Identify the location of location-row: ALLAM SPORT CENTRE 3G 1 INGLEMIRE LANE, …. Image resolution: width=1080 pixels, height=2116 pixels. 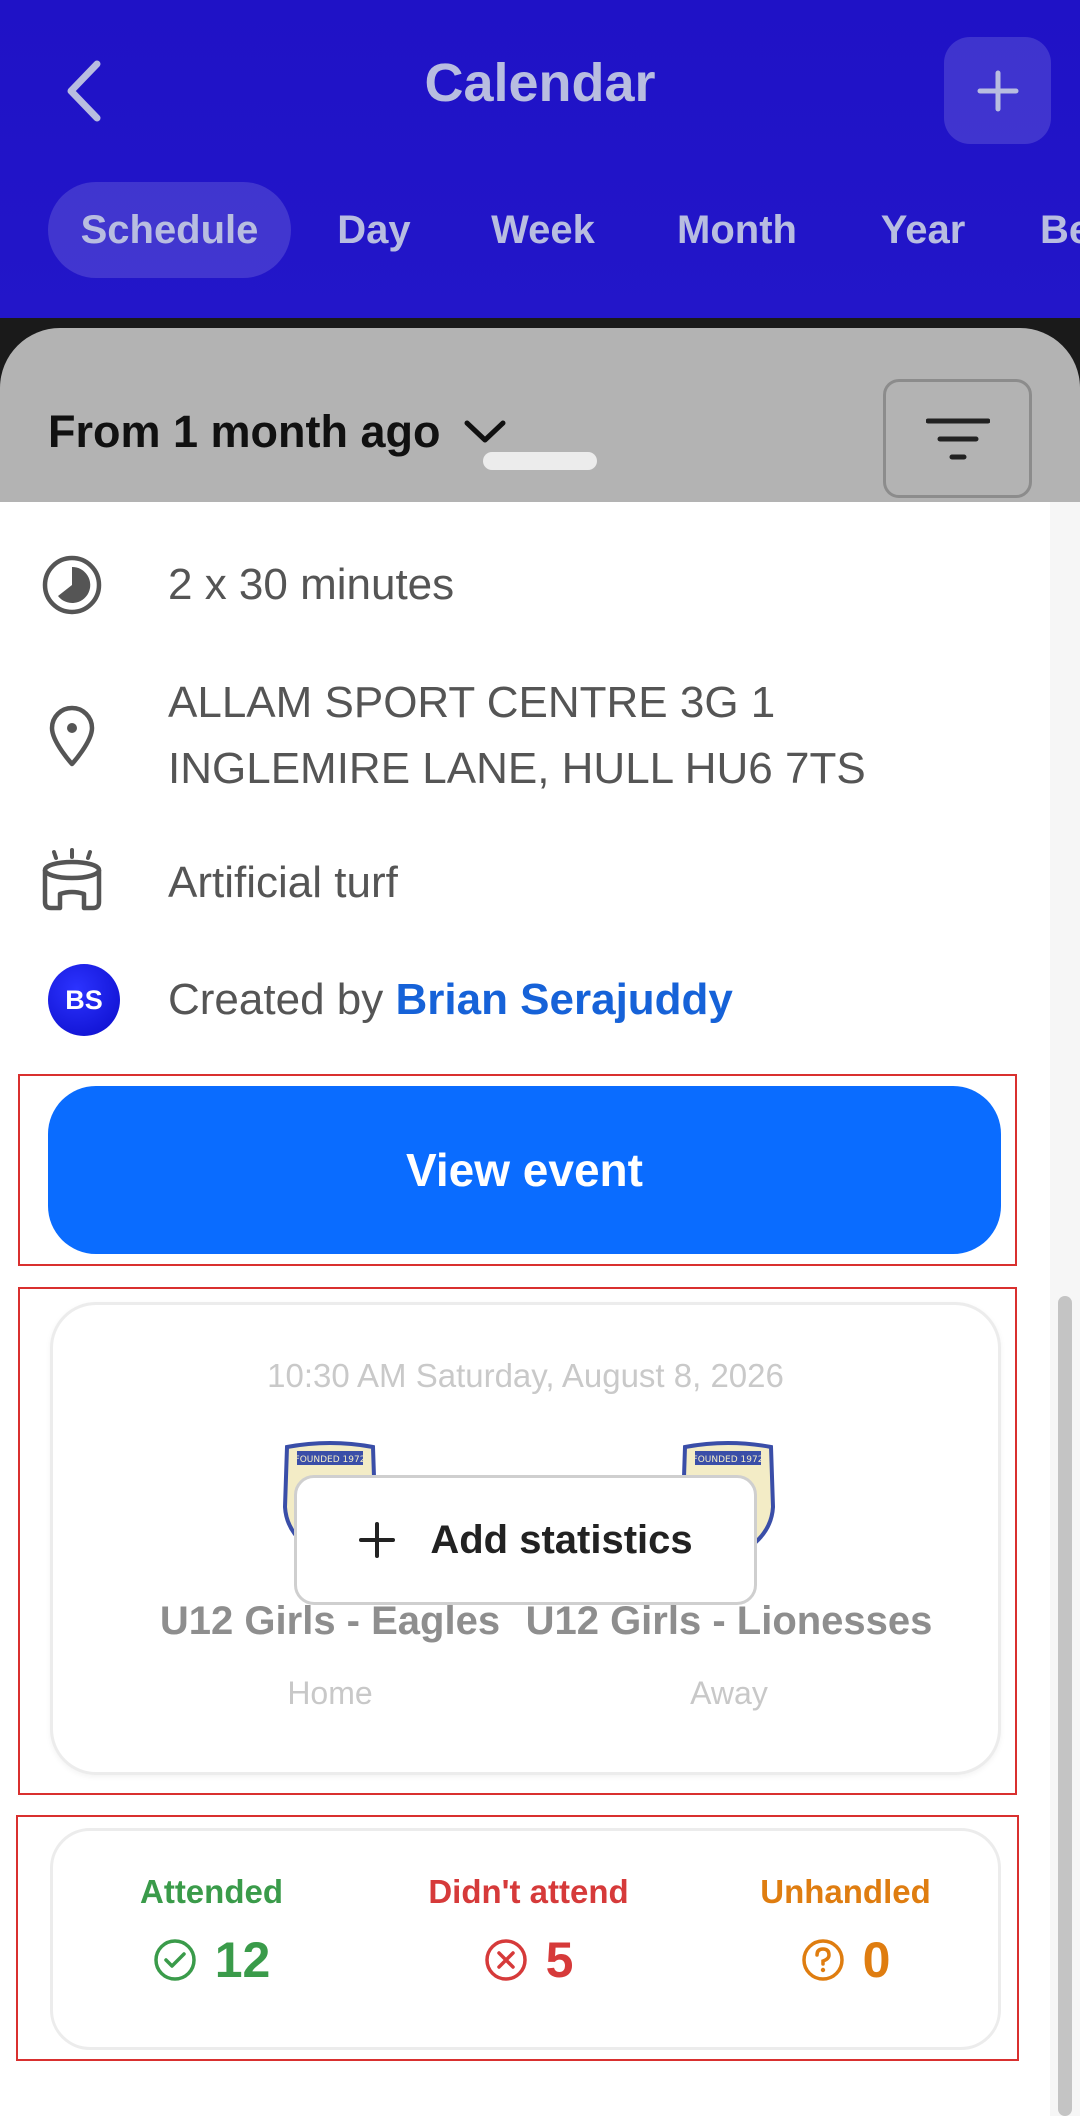
(525, 736).